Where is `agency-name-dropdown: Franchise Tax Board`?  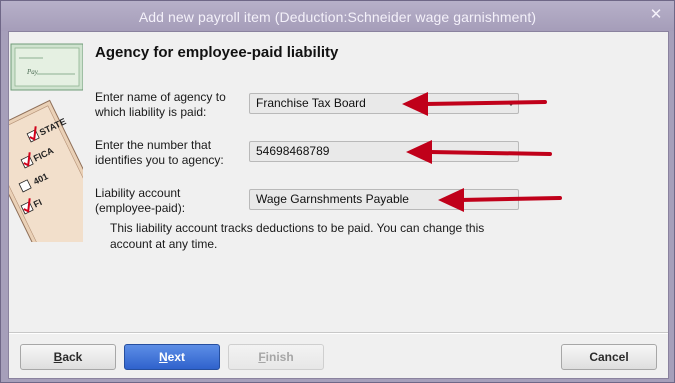
agency-name-dropdown: Franchise Tax Board is located at coordinates (384, 103).